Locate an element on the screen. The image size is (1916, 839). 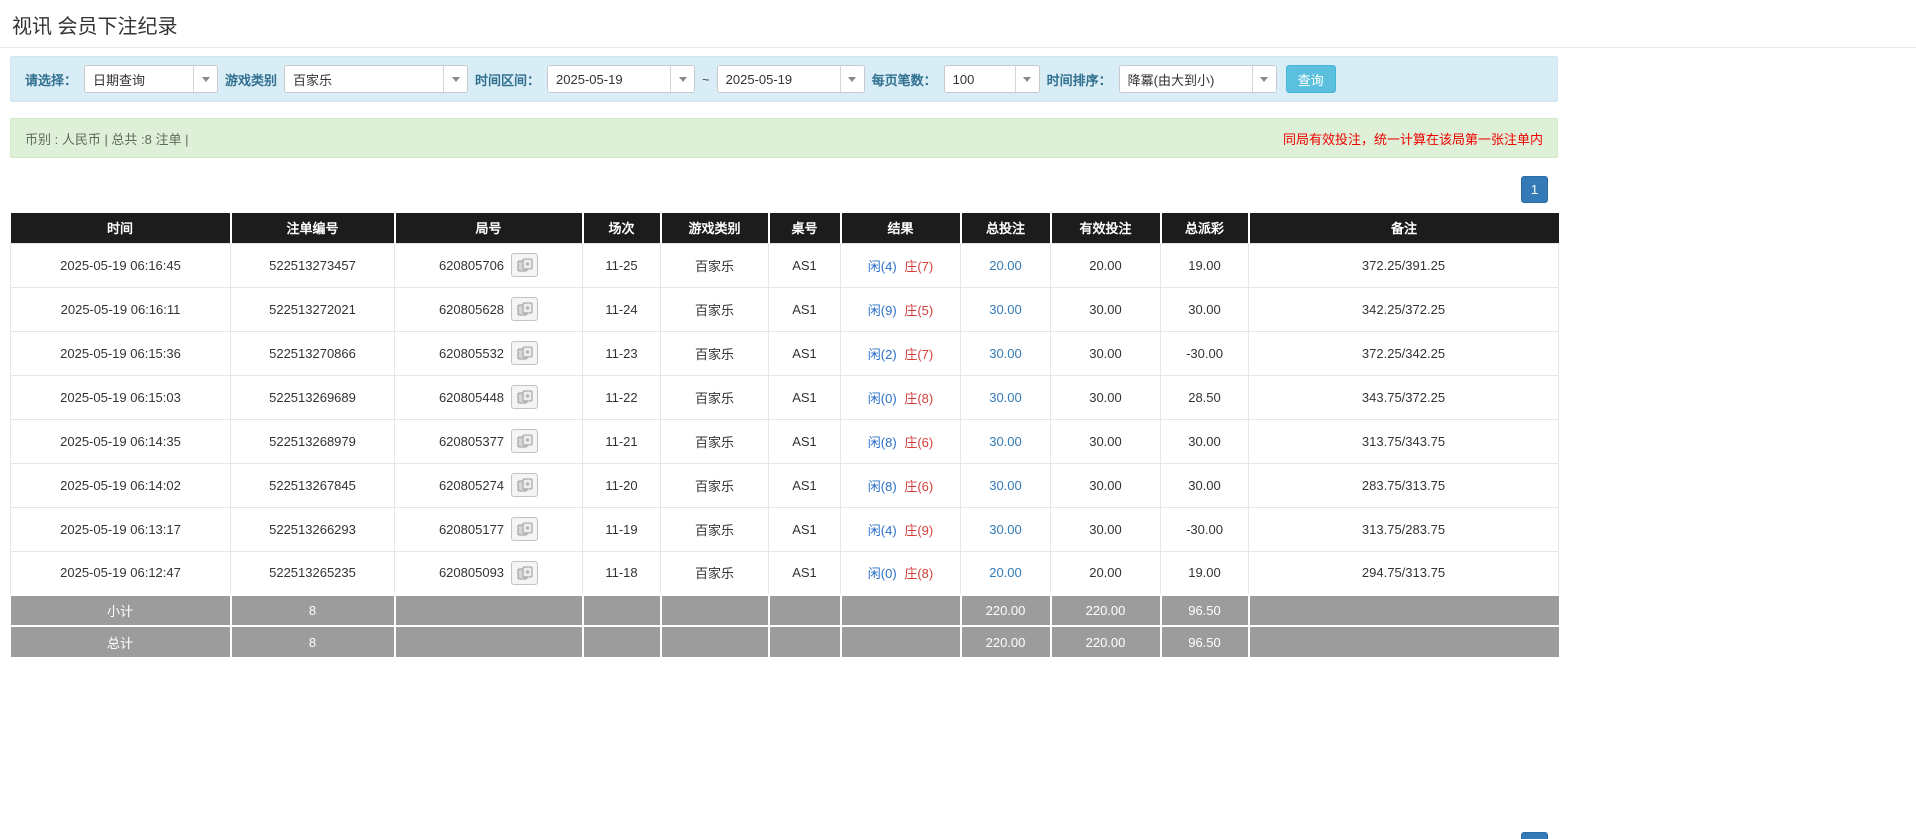
valid-bet-notice: 同局有效投注，统一计算在该局第一张注单内 is located at coordinates (1412, 139).